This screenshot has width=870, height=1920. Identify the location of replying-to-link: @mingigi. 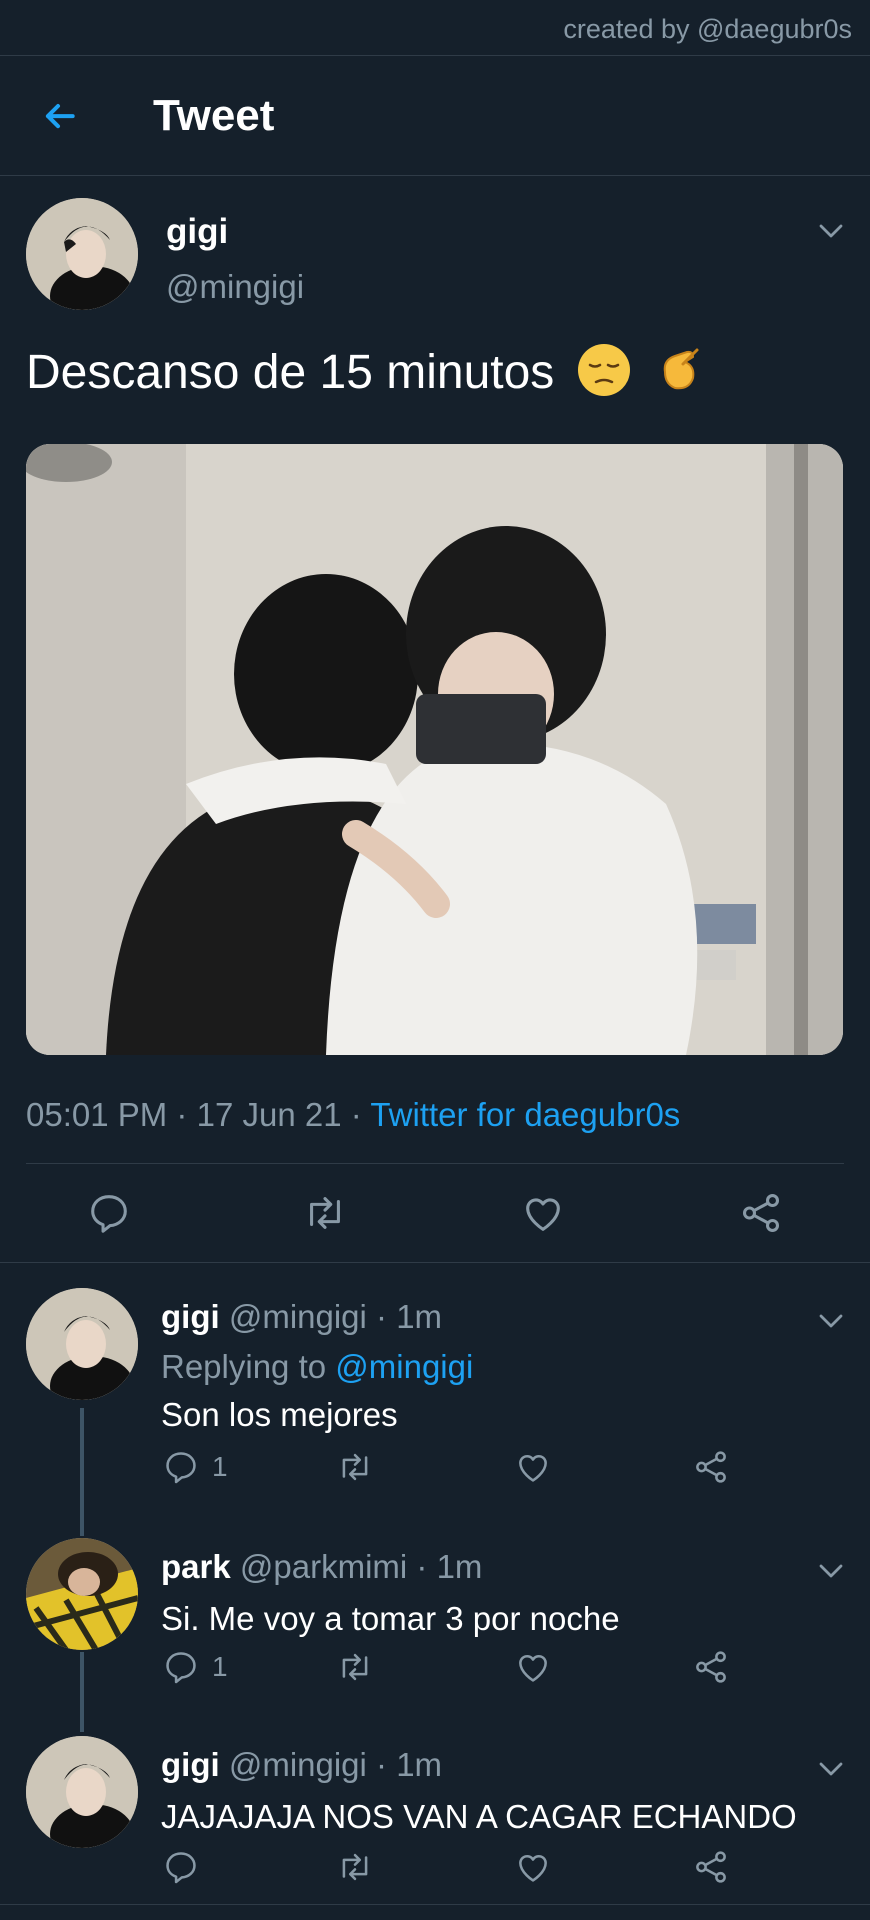
(404, 1366).